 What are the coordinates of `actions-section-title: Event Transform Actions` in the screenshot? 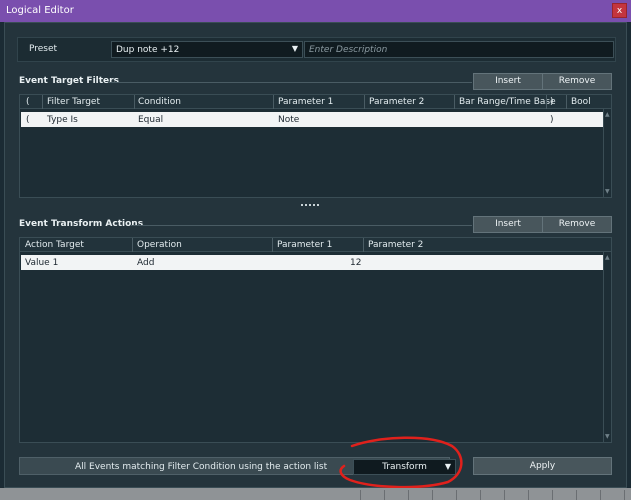 It's located at (81, 224).